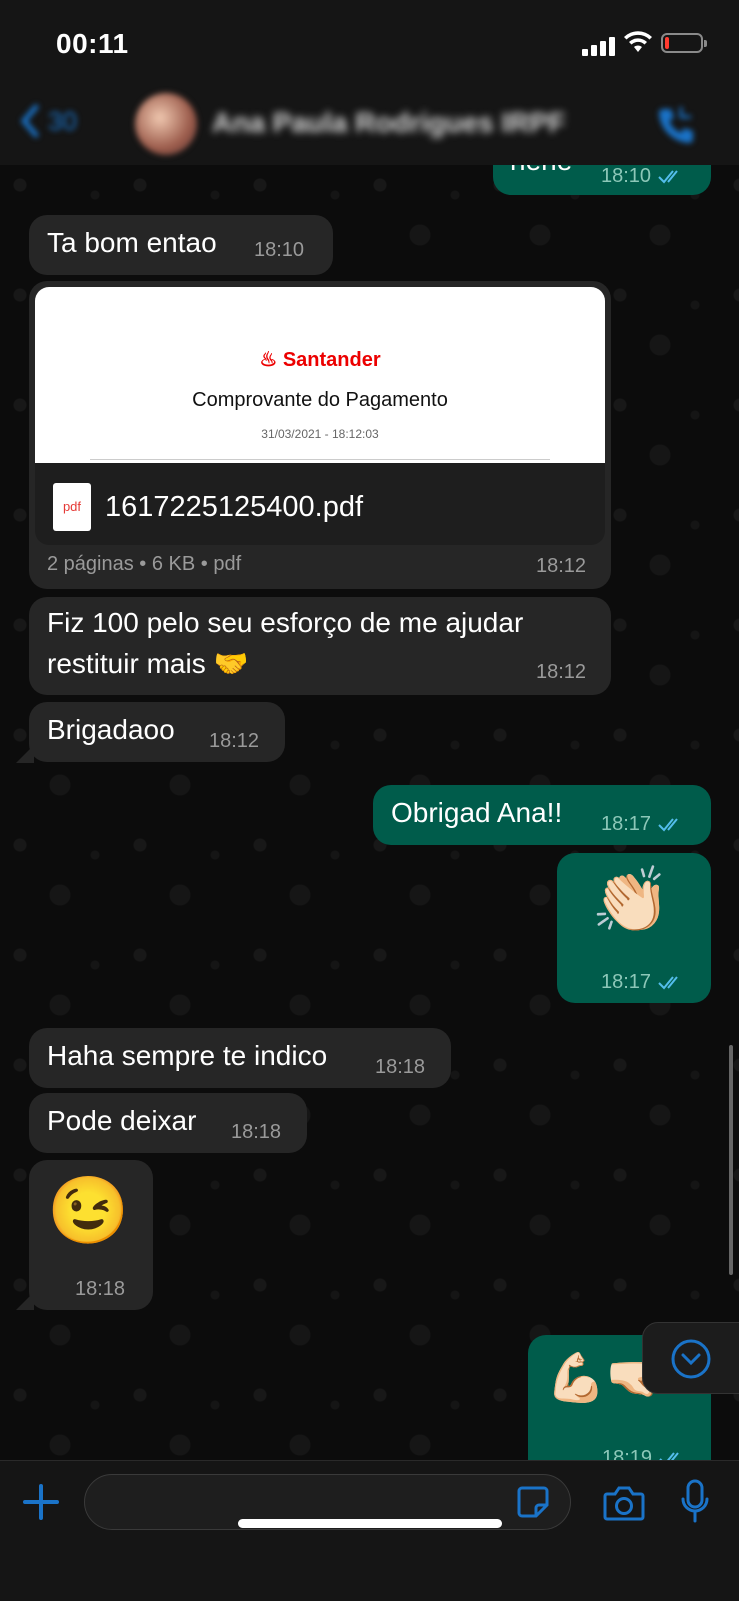 This screenshot has width=739, height=1601. What do you see at coordinates (92, 43) in the screenshot?
I see `status-time: 00:11` at bounding box center [92, 43].